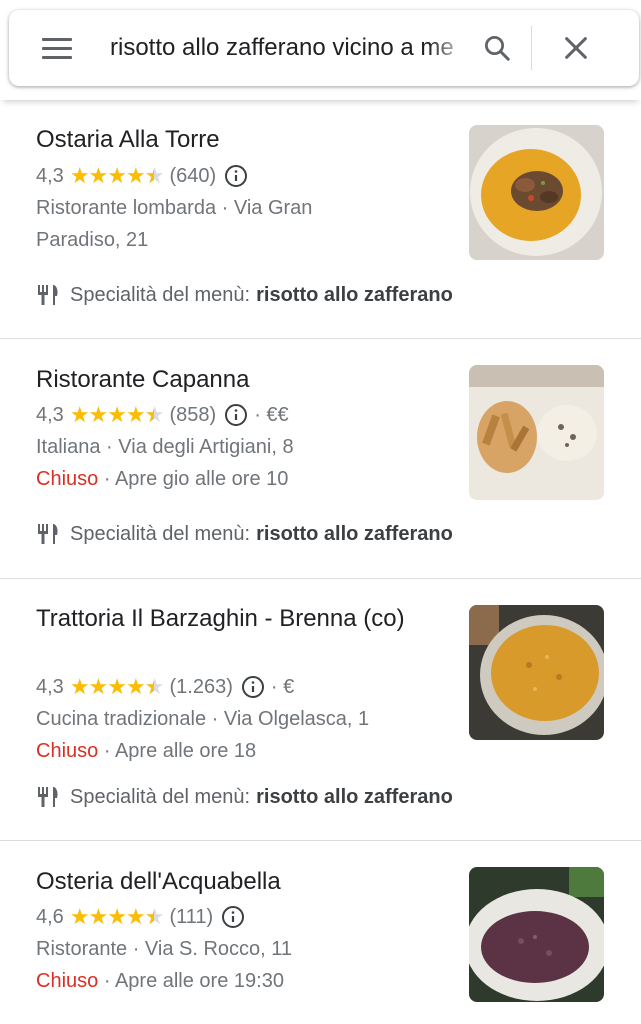 This screenshot has height=1024, width=641. What do you see at coordinates (271, 415) in the screenshot?
I see `price-level: · €€` at bounding box center [271, 415].